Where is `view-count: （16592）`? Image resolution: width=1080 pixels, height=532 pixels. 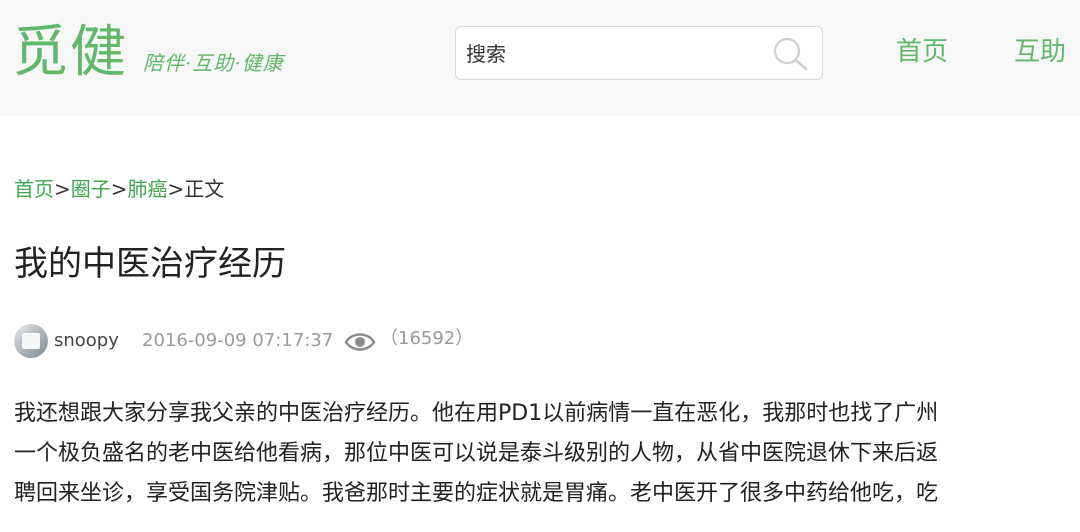 view-count: （16592） is located at coordinates (427, 338).